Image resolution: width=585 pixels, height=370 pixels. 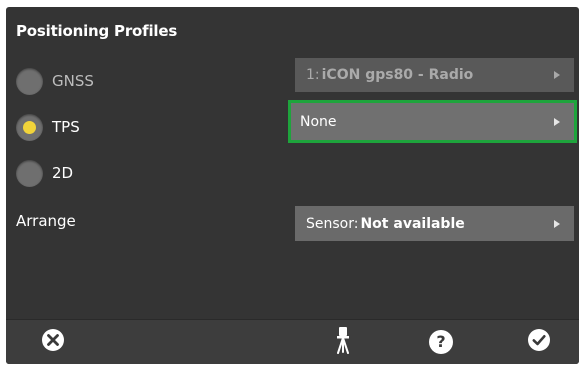 I want to click on cancel-button, so click(x=53, y=342).